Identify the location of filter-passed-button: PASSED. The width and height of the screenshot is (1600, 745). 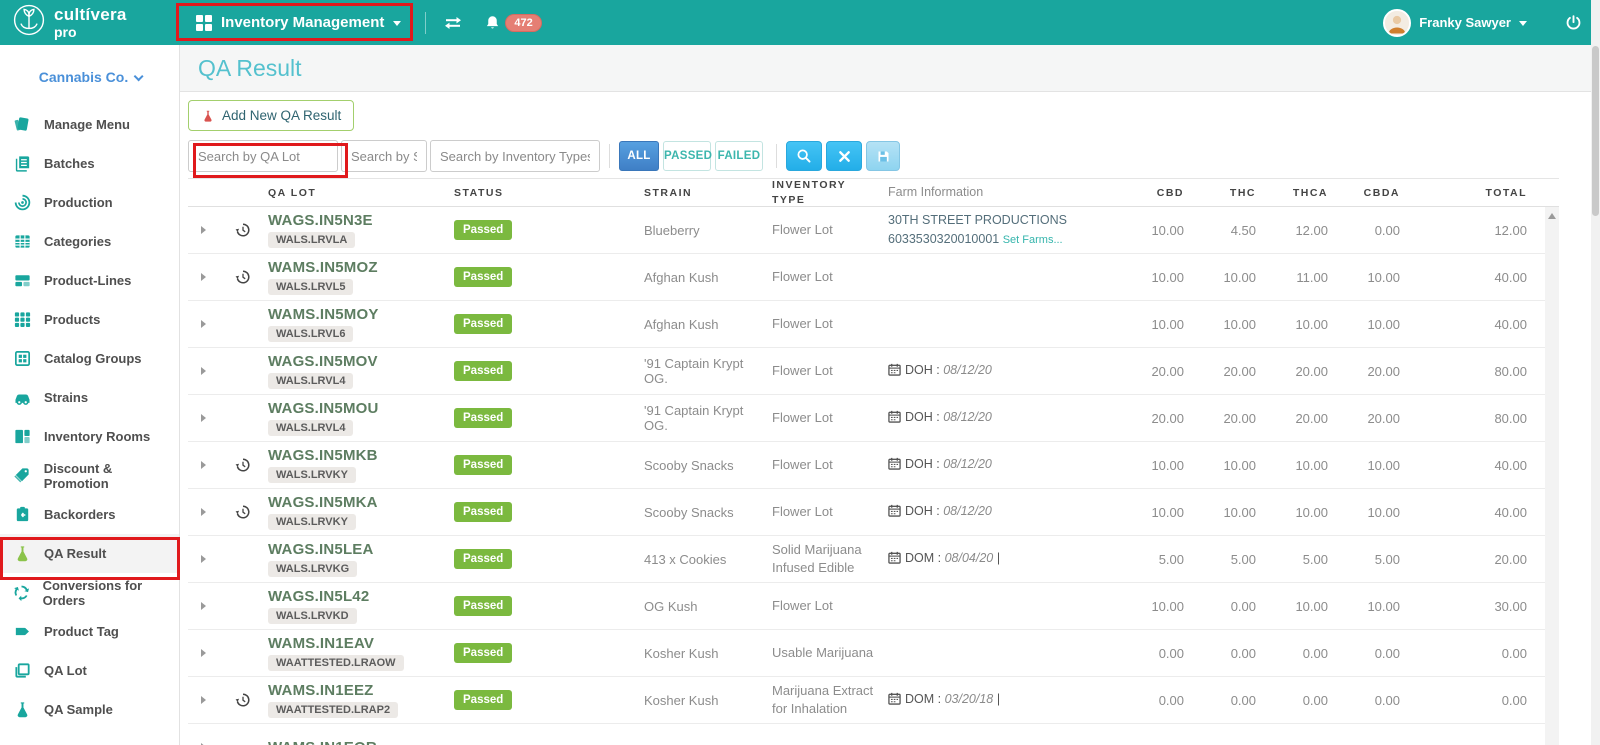
(687, 156).